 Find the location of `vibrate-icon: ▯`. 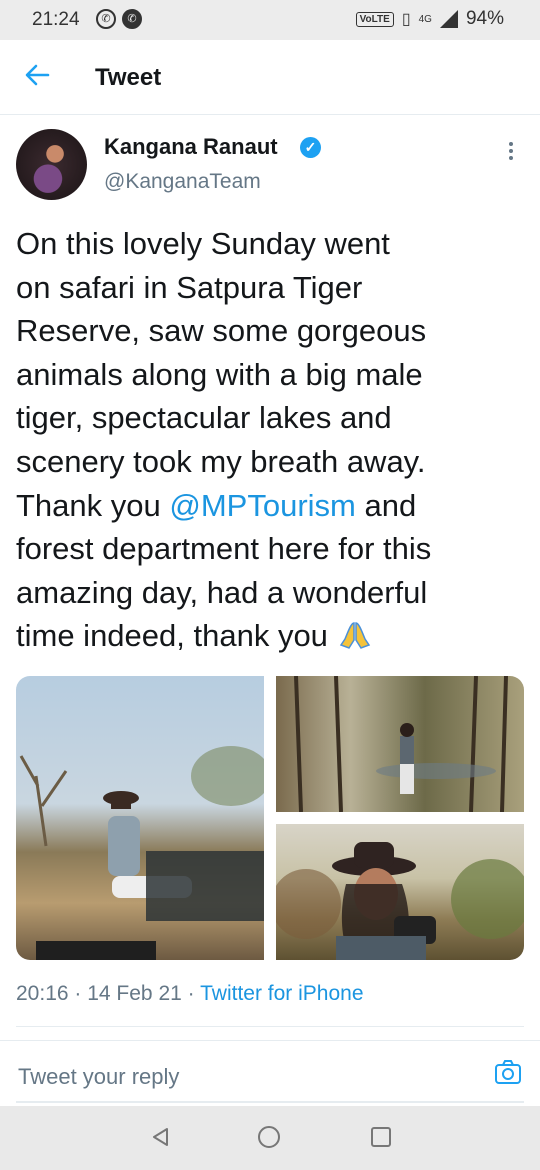

vibrate-icon: ▯ is located at coordinates (406, 19).